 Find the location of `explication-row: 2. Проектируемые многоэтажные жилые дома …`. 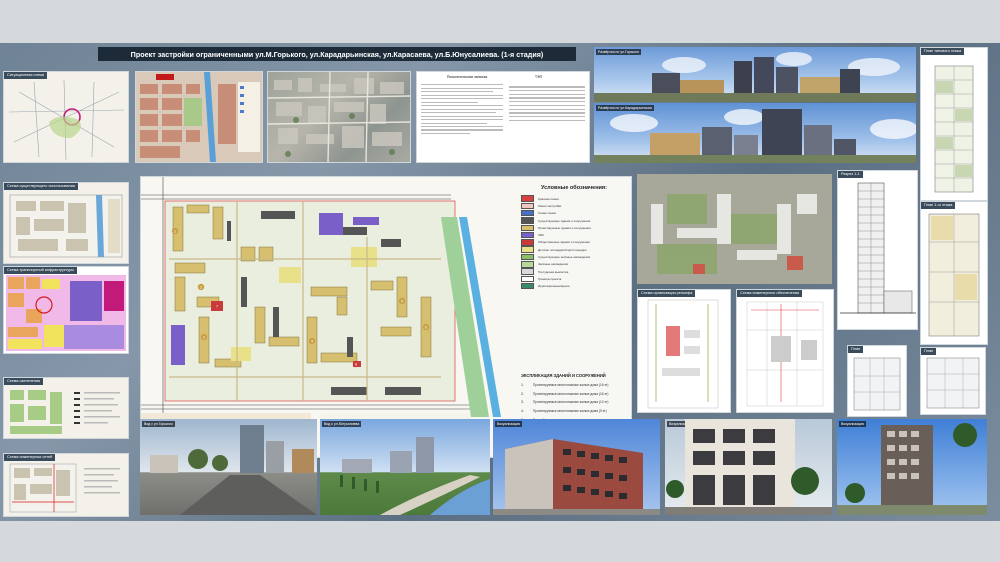

explication-row: 2. Проектируемые многоэтажные жилые дома … is located at coordinates (575, 394).